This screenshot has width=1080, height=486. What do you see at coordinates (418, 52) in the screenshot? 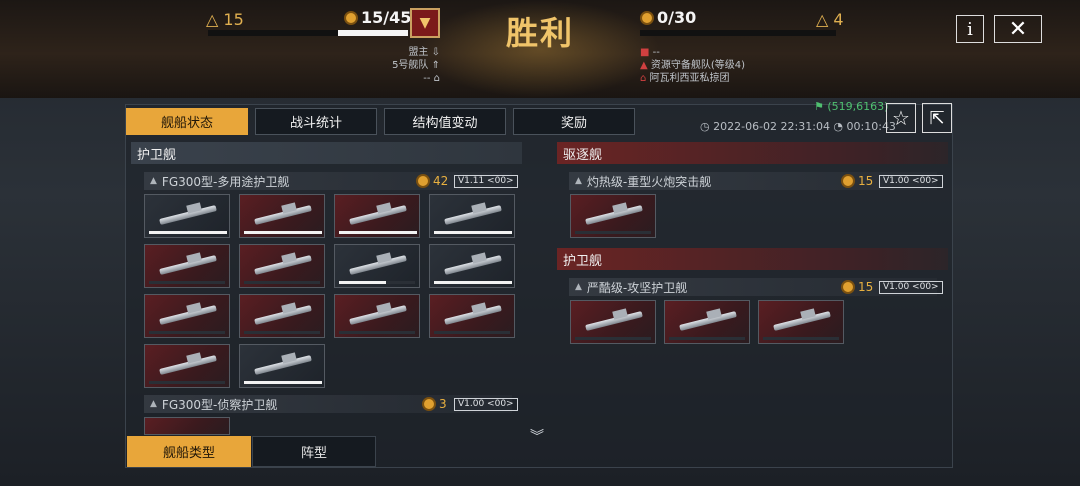
I see `left-info-line: 盟主` at bounding box center [418, 52].